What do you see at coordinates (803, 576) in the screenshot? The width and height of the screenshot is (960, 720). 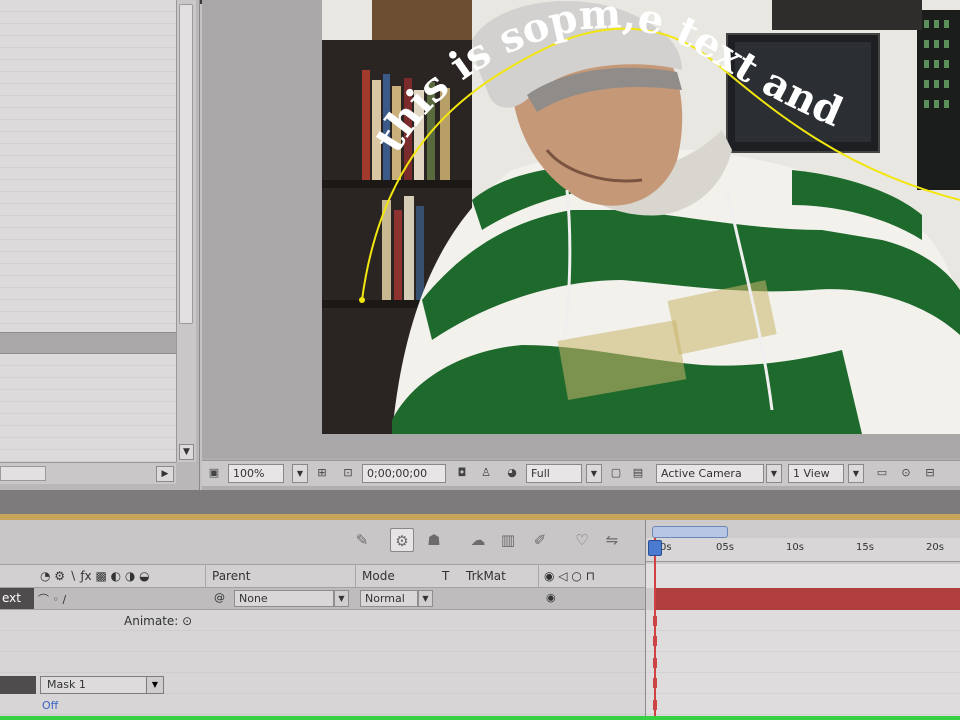 I see `time-graph-header-row` at bounding box center [803, 576].